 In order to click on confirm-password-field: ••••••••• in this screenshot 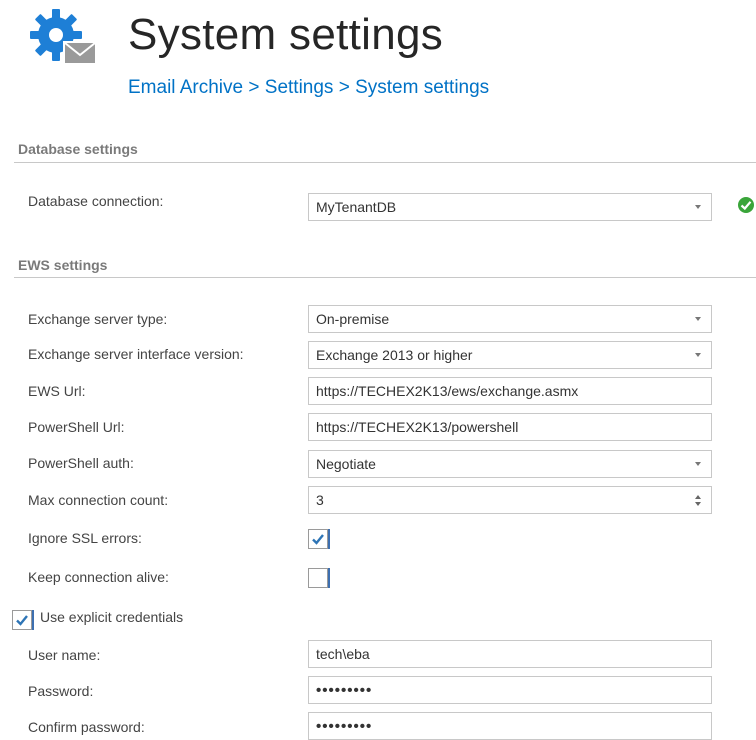, I will do `click(510, 726)`.